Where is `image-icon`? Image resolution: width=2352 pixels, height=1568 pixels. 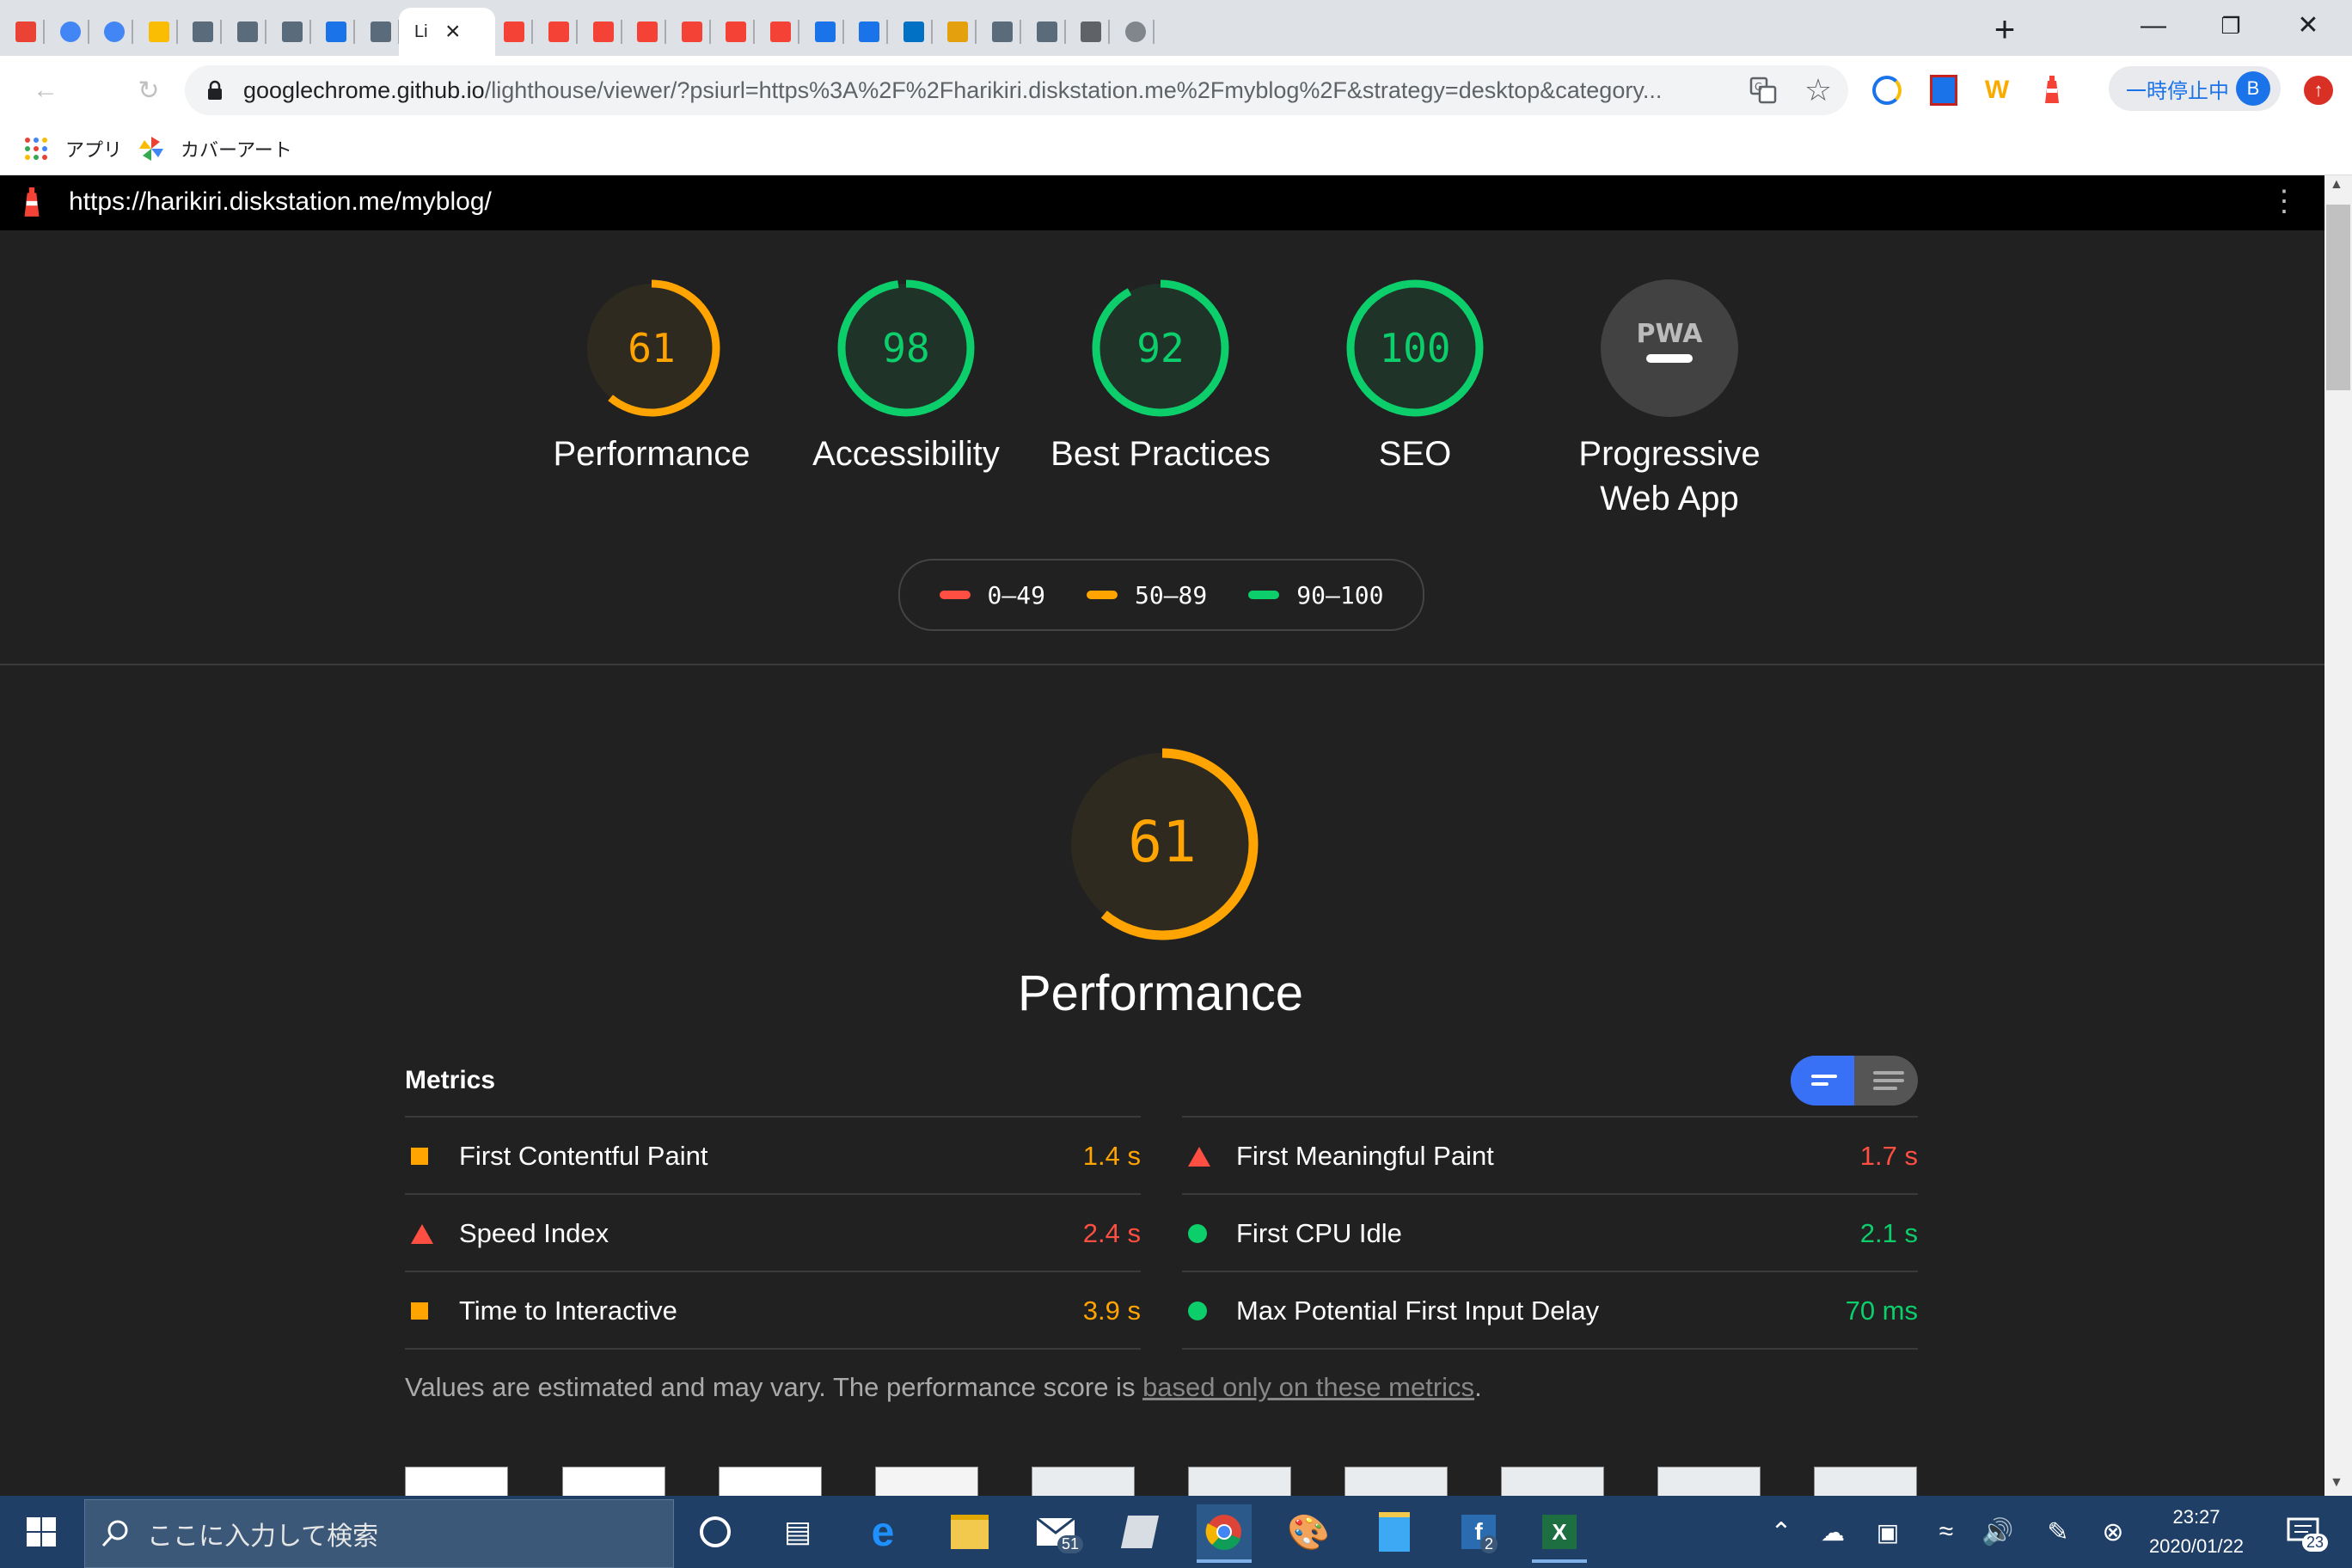 image-icon is located at coordinates (247, 32).